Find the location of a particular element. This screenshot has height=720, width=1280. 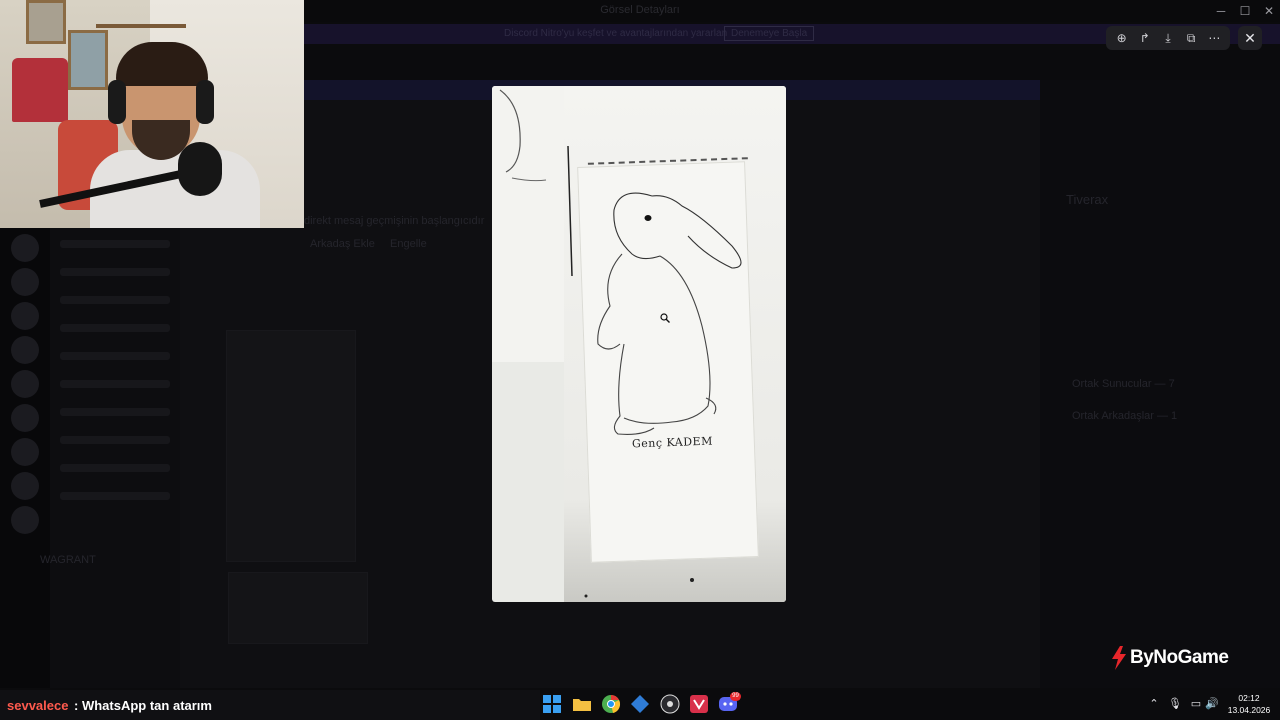

add-friend-button: Arkadaş Ekle is located at coordinates (342, 244).